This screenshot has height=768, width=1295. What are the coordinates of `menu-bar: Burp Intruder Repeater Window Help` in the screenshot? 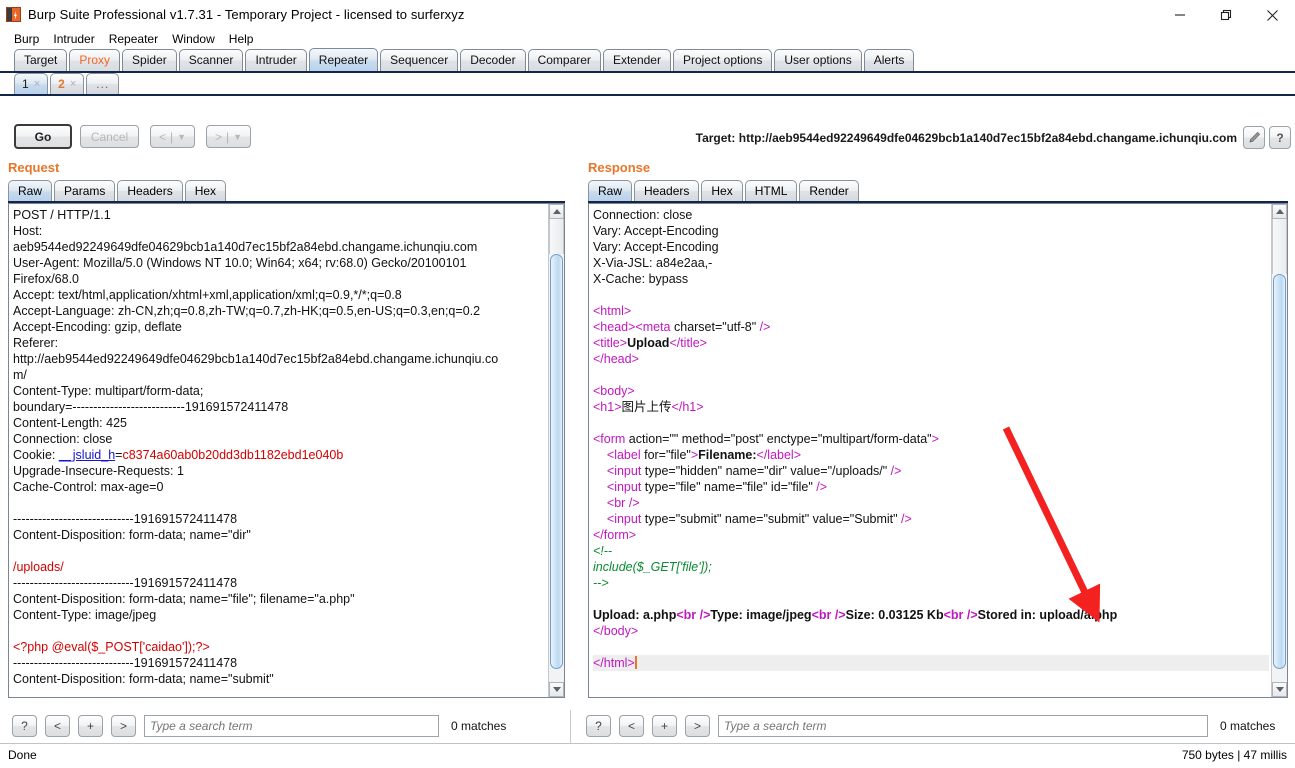 It's located at (647, 39).